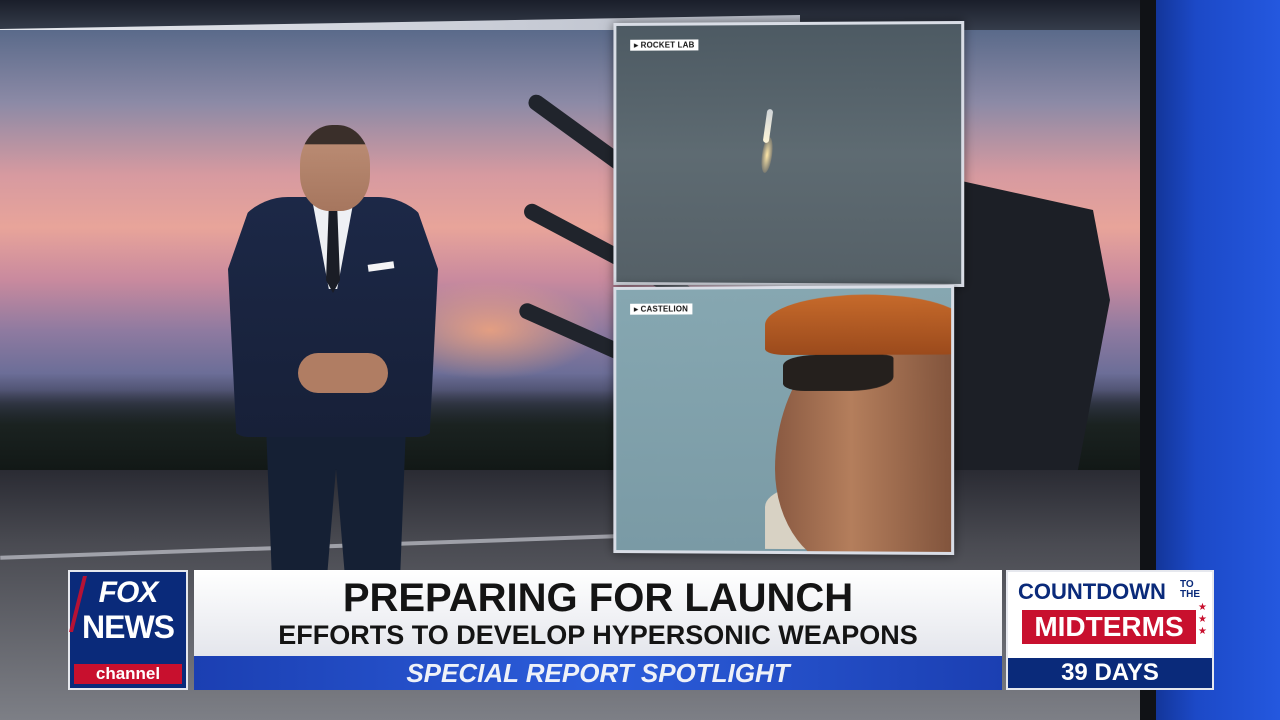  I want to click on hard-hat, so click(860, 324).